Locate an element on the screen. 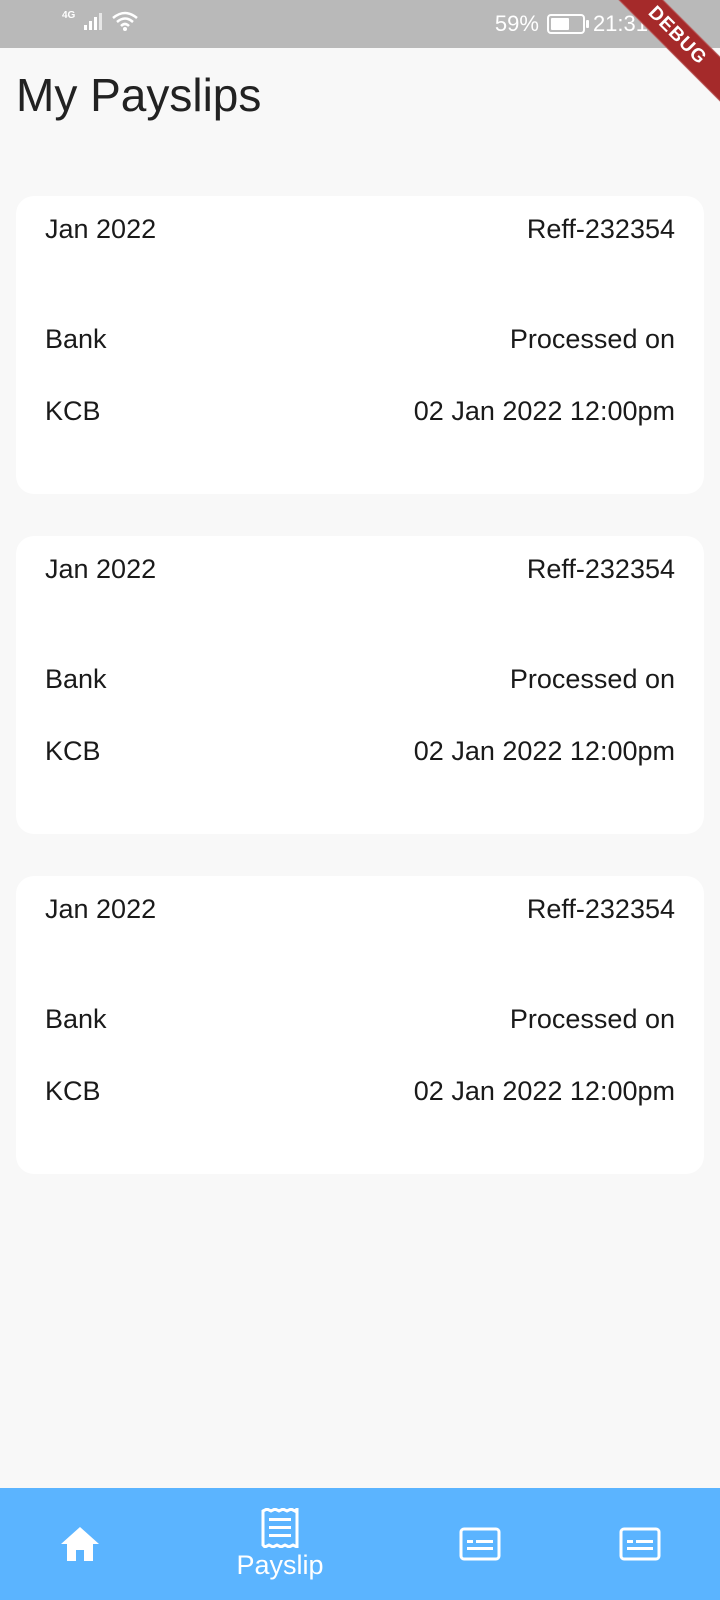 The image size is (720, 1600). battery-icon is located at coordinates (567, 24).